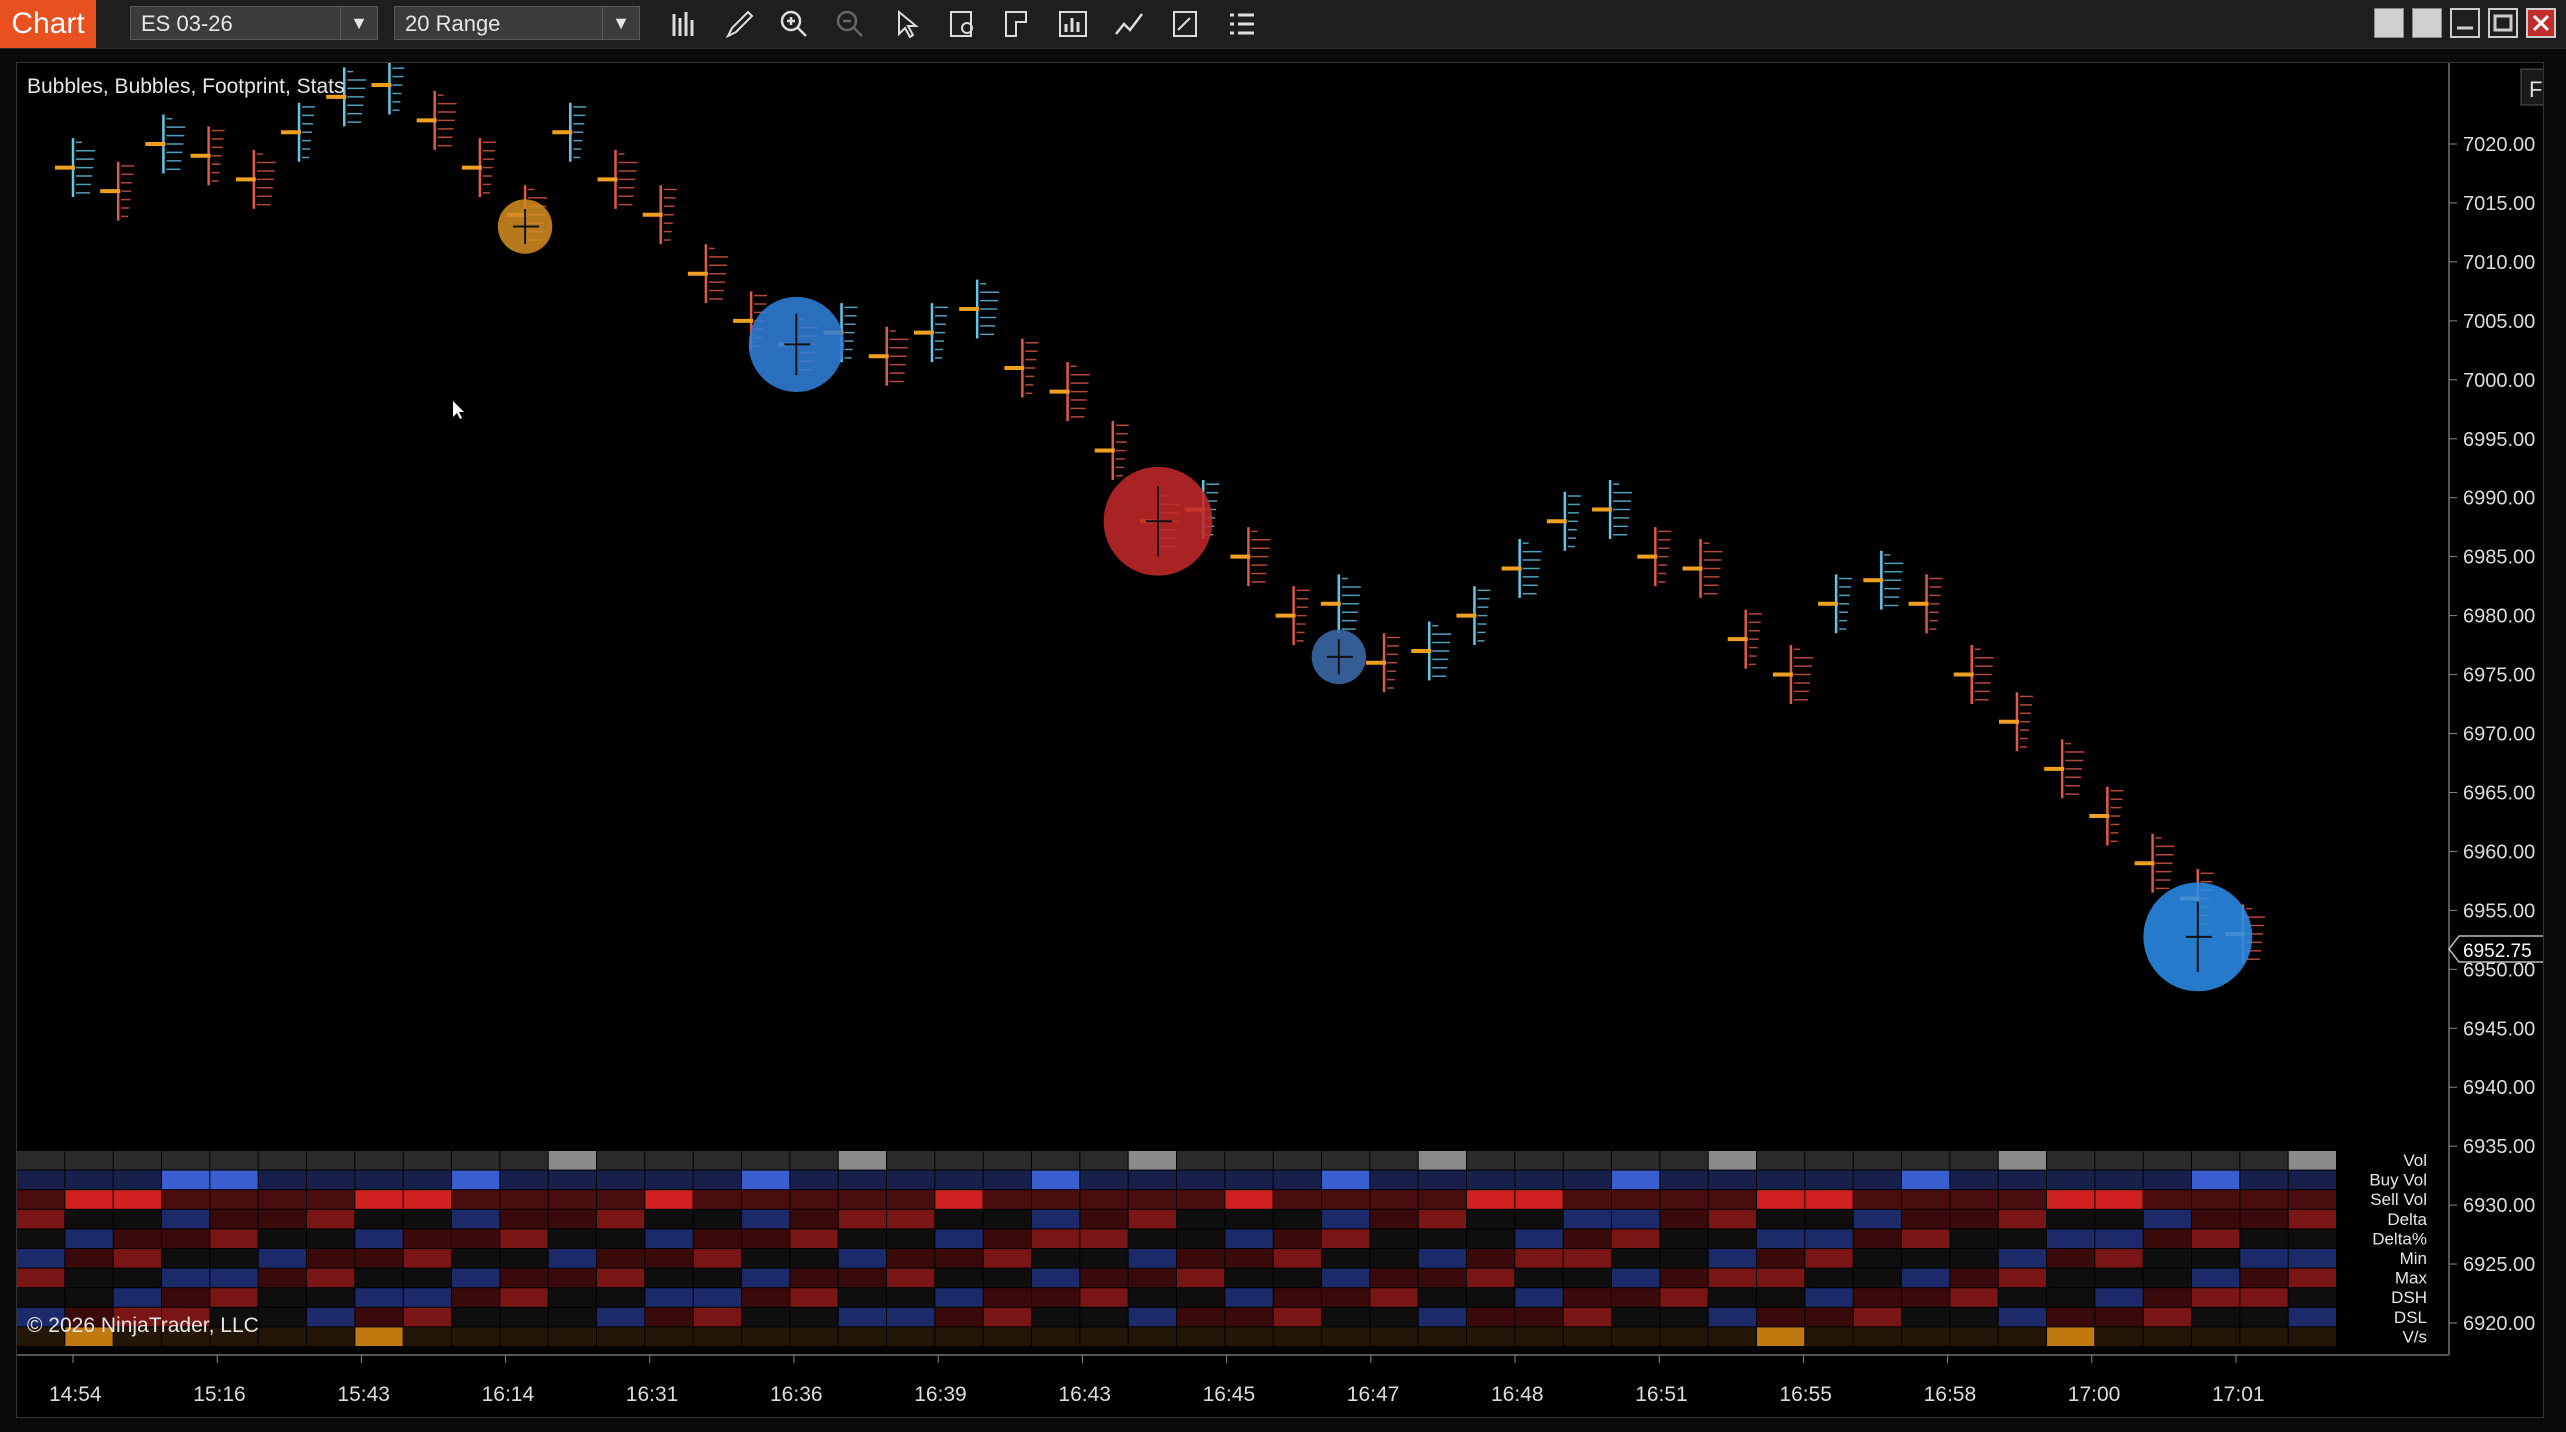 This screenshot has height=1432, width=2566. Describe the element at coordinates (1805, 1394) in the screenshot. I see `time-axis-label: 16:55` at that location.